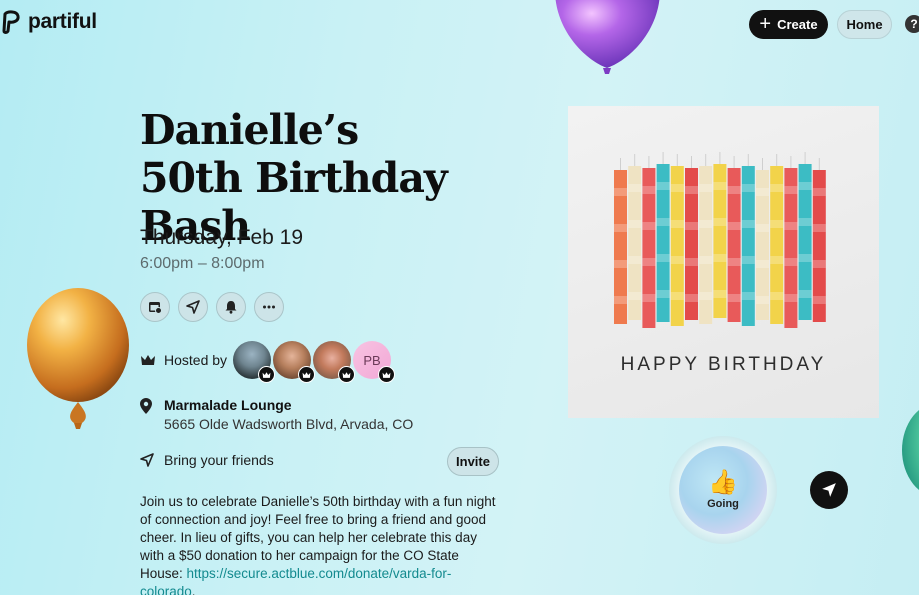 This screenshot has width=919, height=595. What do you see at coordinates (720, 240) in the screenshot?
I see `candles` at bounding box center [720, 240].